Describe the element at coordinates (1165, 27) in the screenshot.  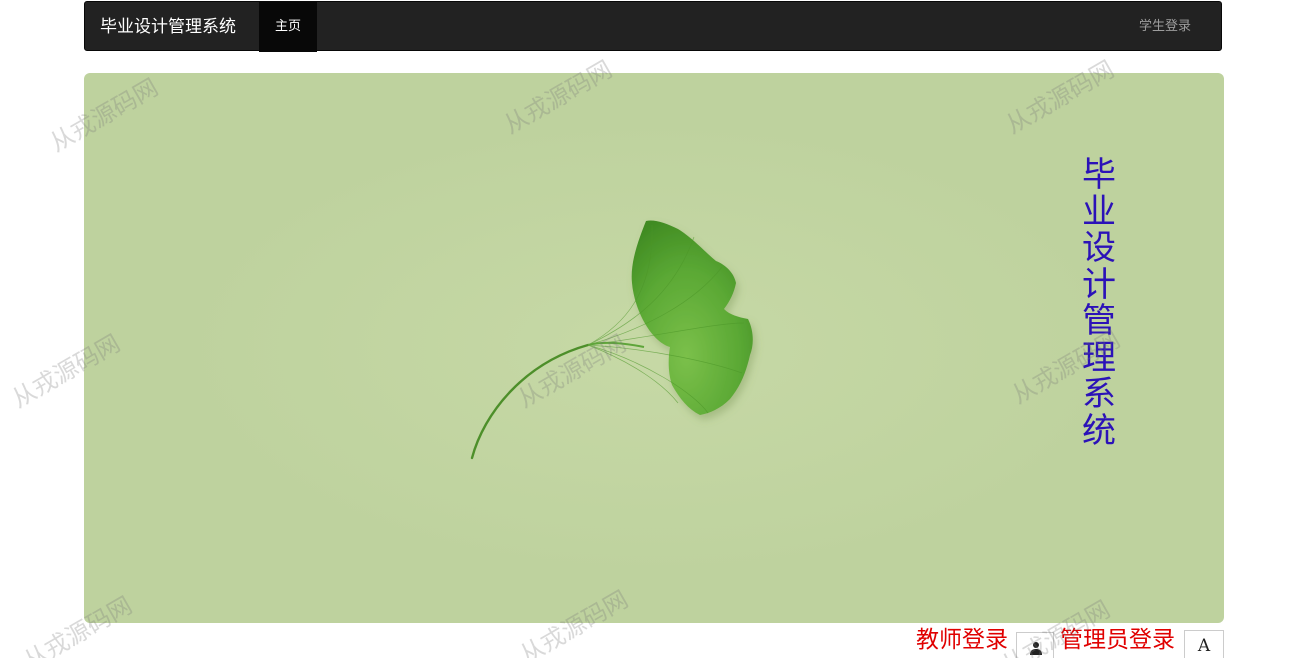
I see `student-login-link: 学生登录` at that location.